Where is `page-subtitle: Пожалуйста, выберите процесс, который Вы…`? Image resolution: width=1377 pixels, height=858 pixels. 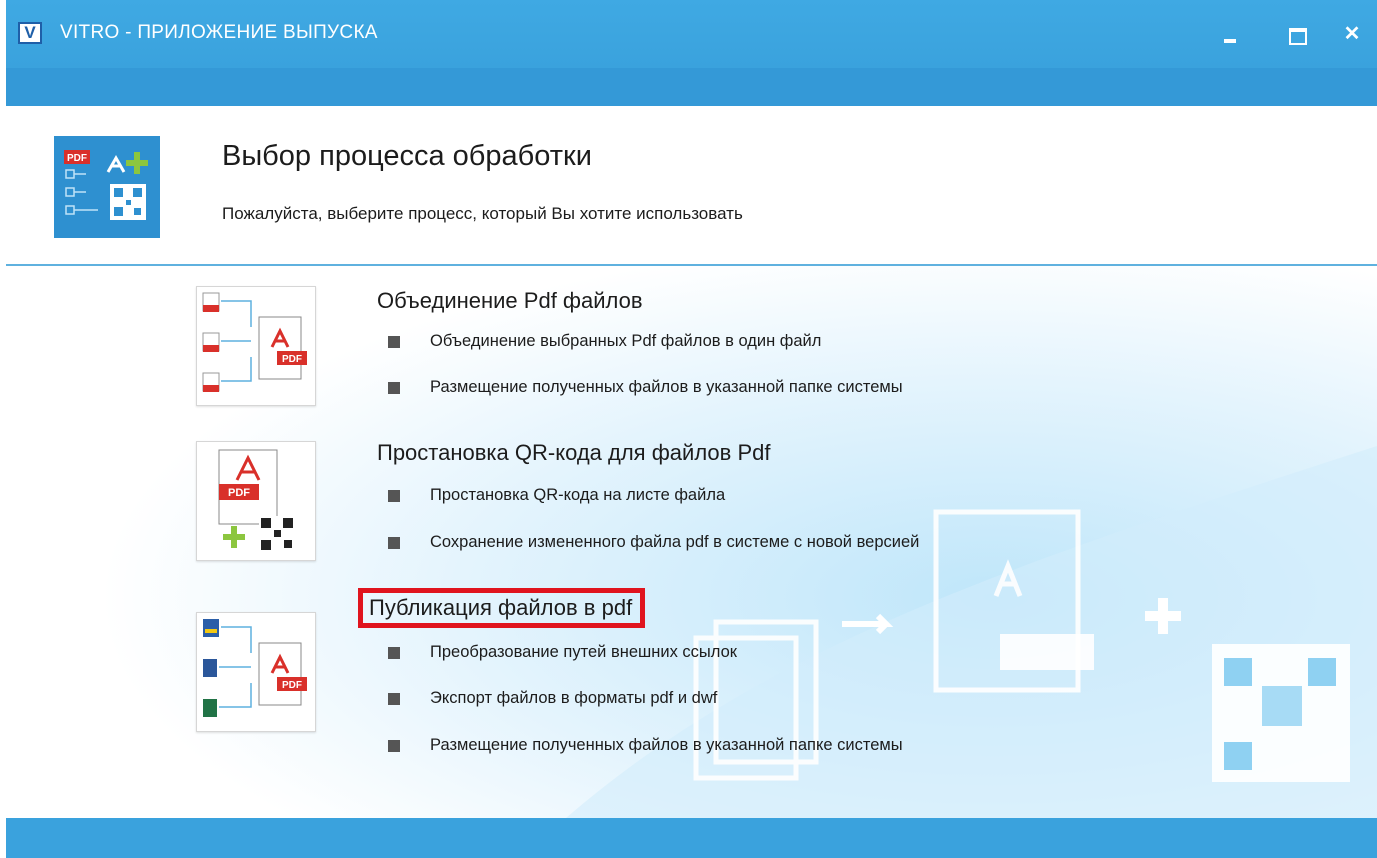 page-subtitle: Пожалуйста, выберите процесс, который Вы… is located at coordinates (482, 213).